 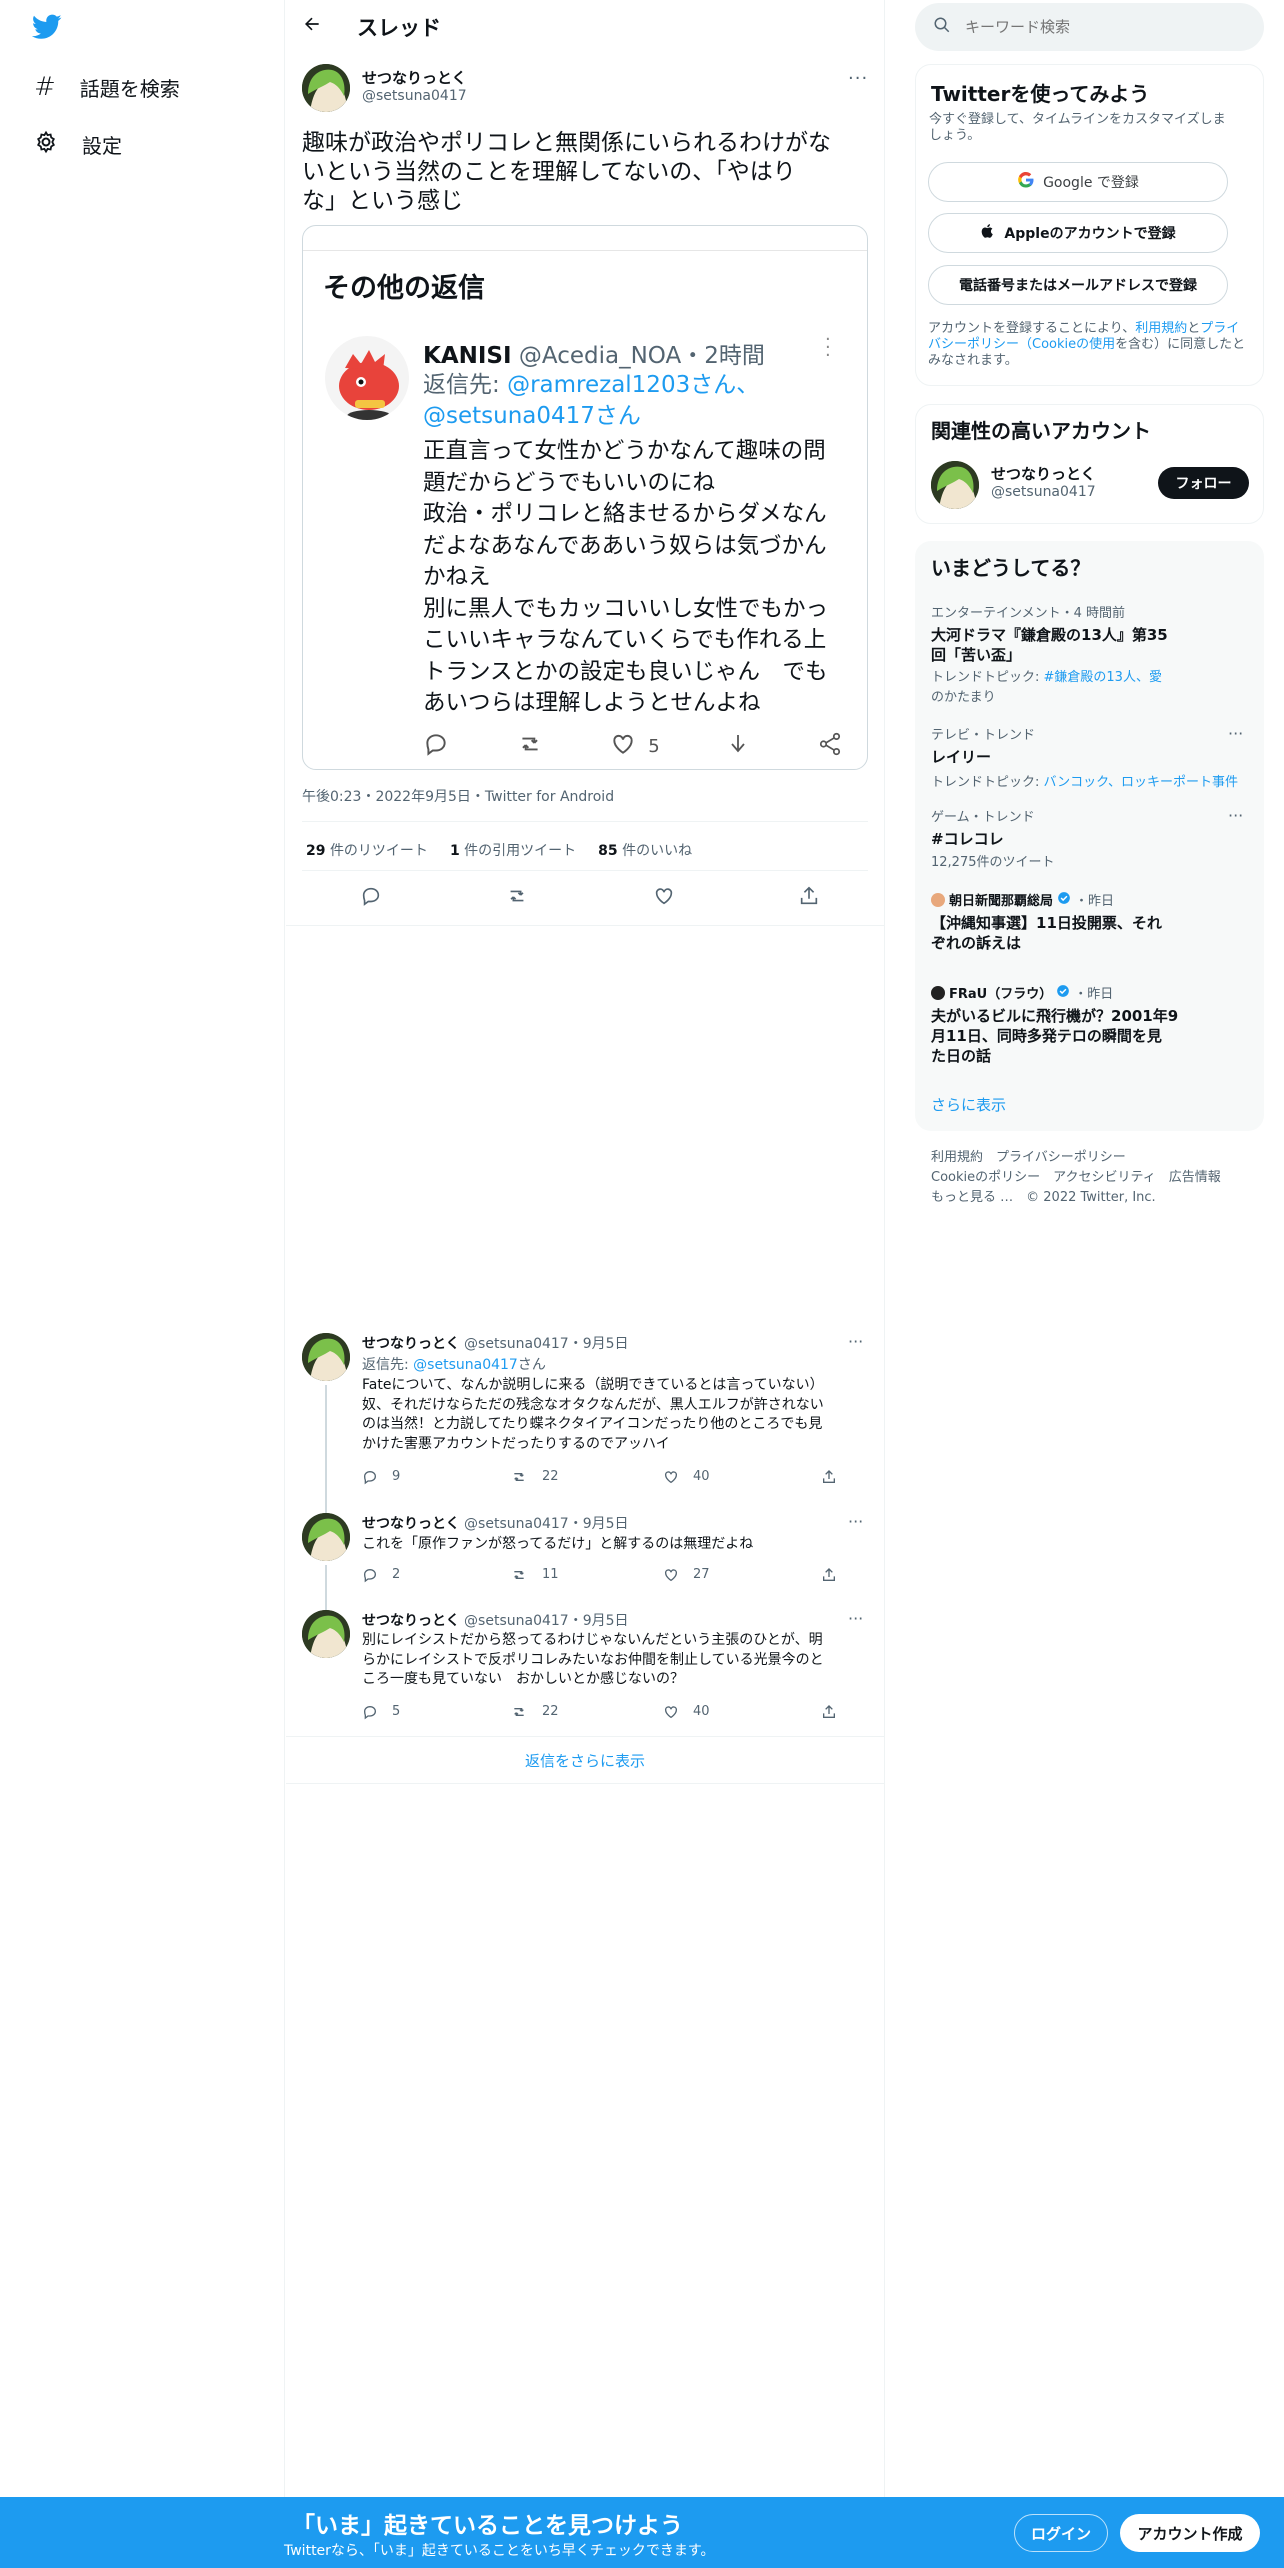 I want to click on news-source-icon, so click(x=938, y=899).